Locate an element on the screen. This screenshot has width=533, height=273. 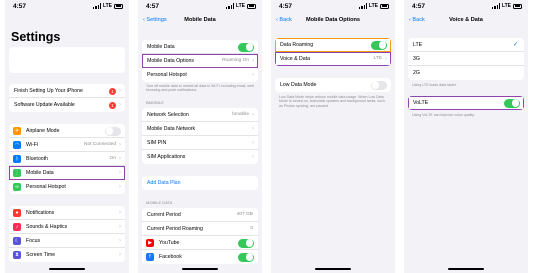
software-update-row: Software Update Available 1 › is located at coordinates (67, 105).